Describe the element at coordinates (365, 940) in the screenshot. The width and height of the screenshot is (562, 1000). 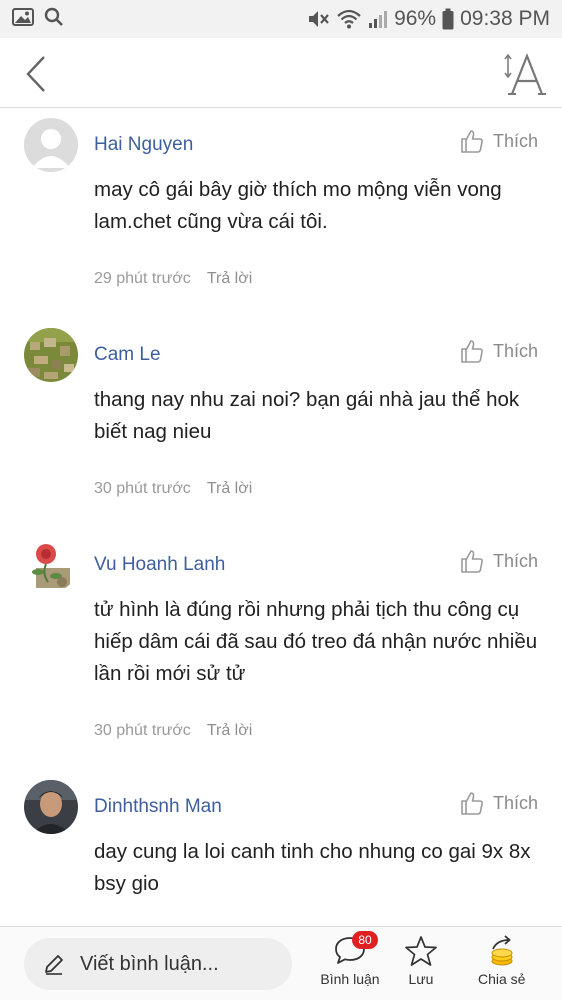
I see `comments-count-badge: 80` at that location.